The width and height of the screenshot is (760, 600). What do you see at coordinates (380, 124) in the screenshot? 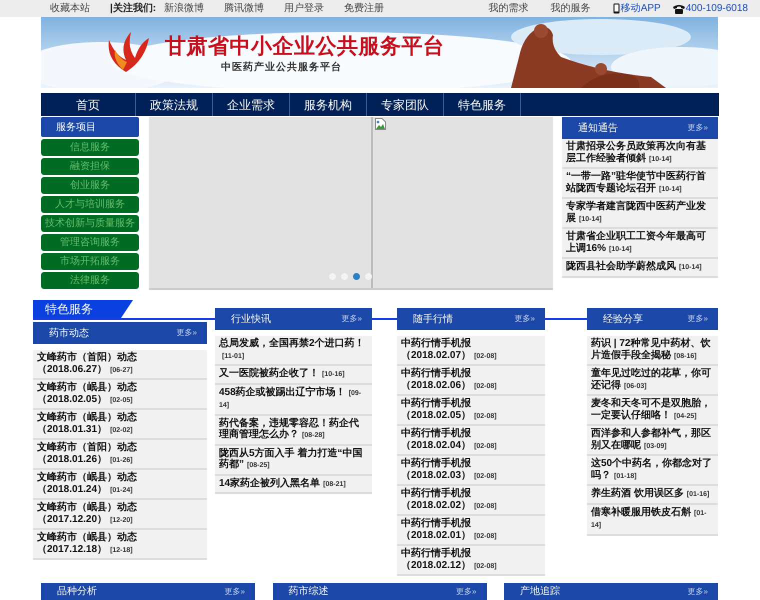
I see `broken-image-icon` at bounding box center [380, 124].